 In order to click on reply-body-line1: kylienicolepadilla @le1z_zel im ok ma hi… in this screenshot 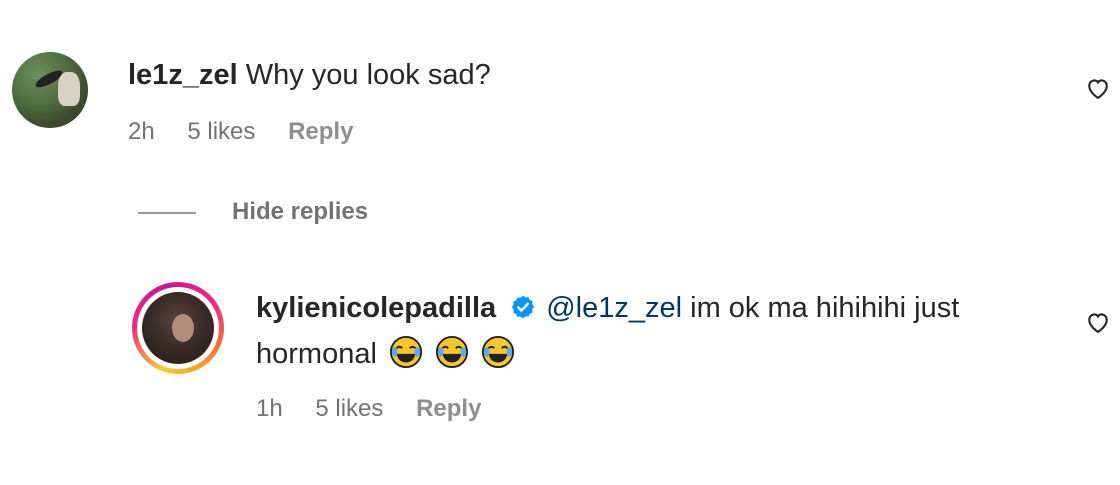, I will do `click(607, 308)`.